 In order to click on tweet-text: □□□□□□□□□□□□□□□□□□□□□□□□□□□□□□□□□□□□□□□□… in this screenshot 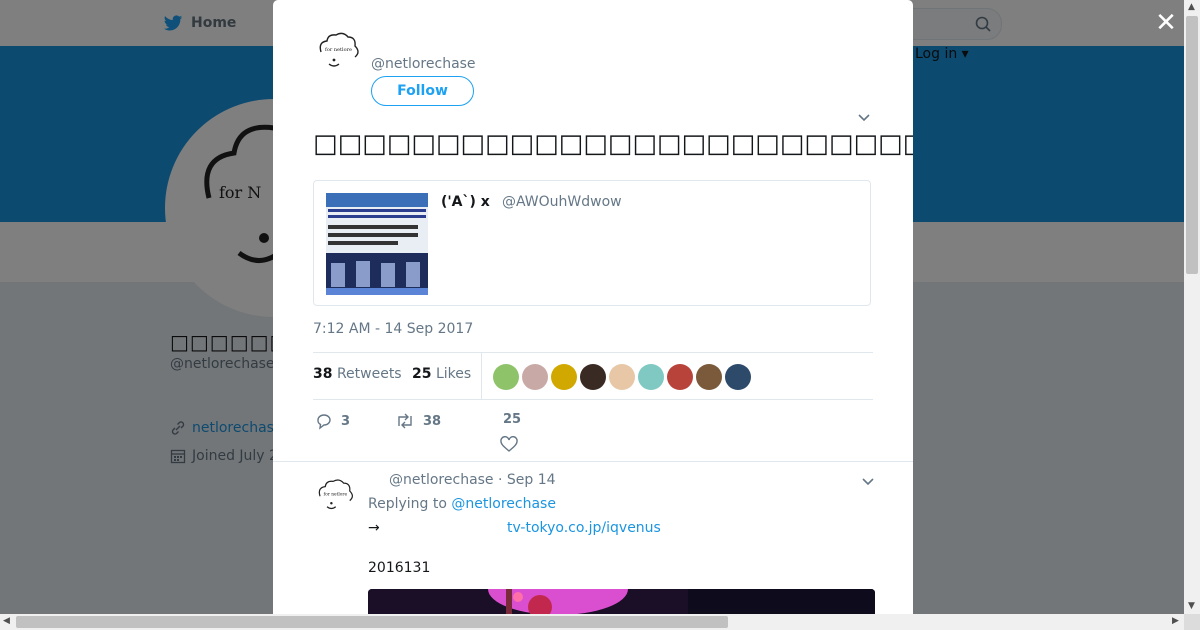, I will do `click(613, 144)`.